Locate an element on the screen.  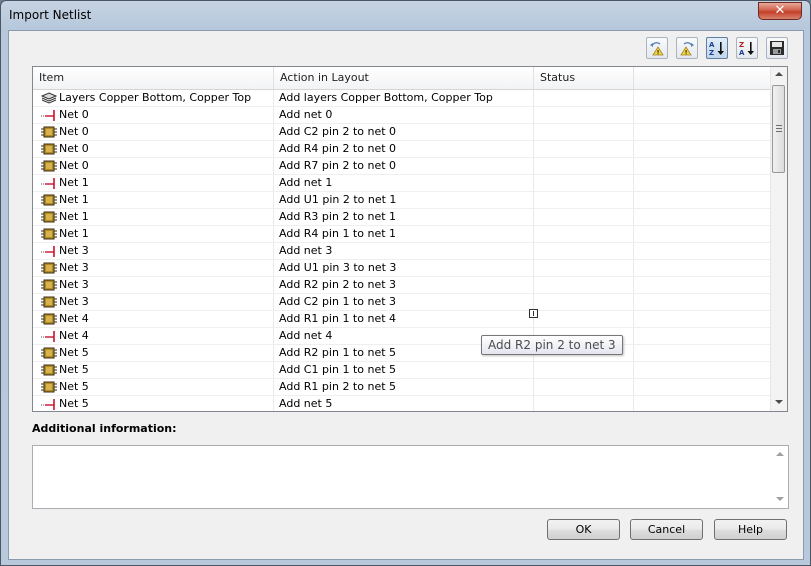
column-header-action: Action in Layout is located at coordinates (404, 78).